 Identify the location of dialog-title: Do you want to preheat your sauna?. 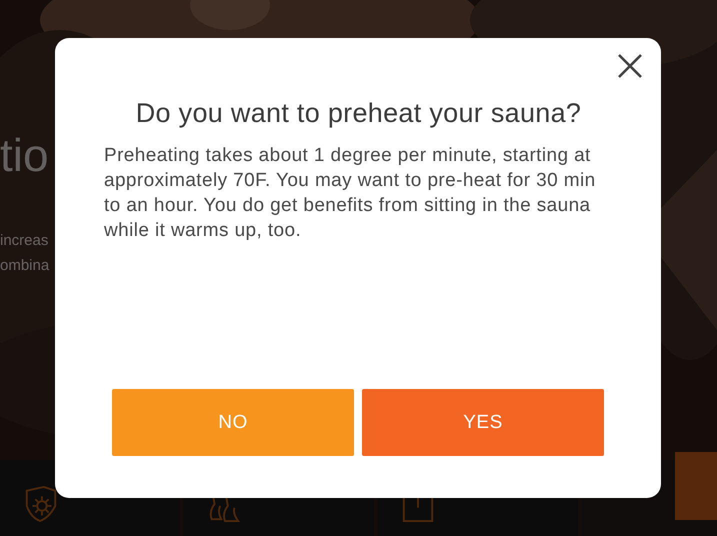
(358, 113).